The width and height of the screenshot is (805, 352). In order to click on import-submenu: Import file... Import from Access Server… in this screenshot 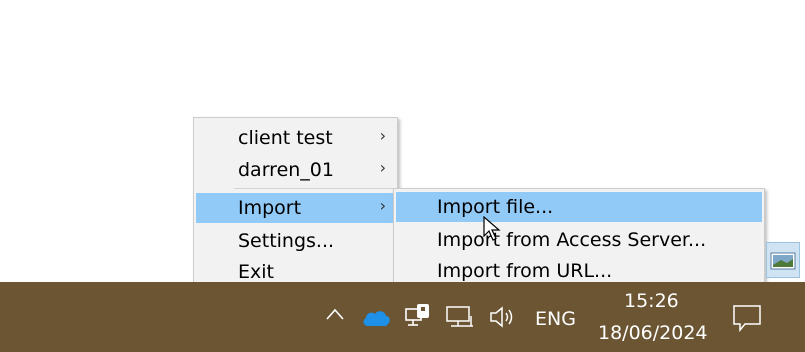, I will do `click(579, 238)`.